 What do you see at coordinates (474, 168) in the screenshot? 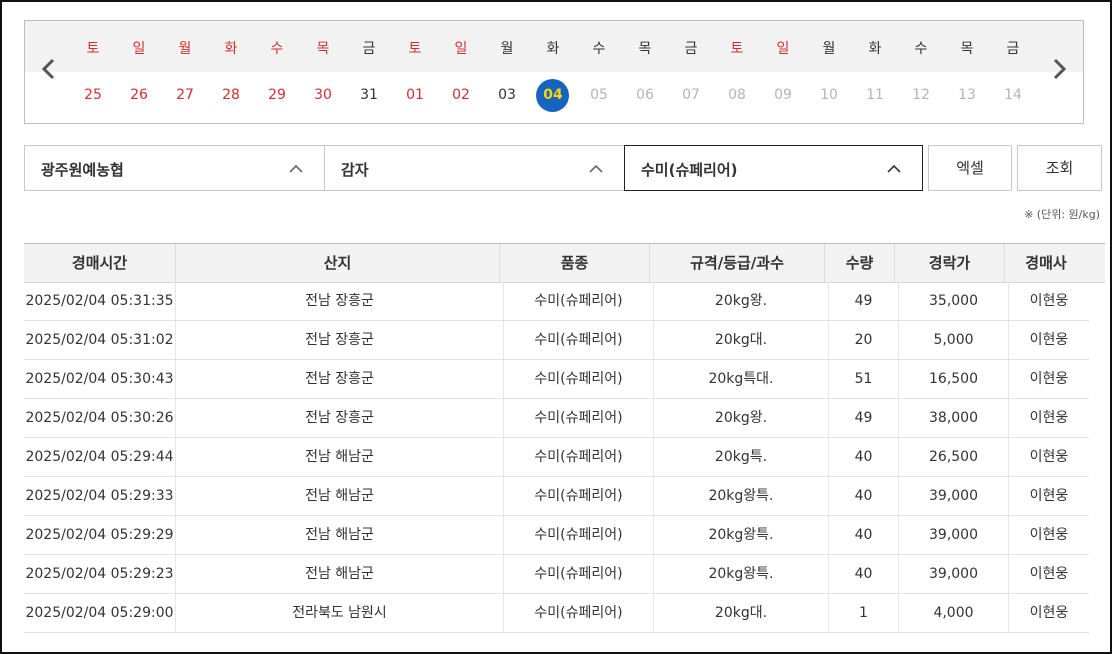
I see `item-select: 감자` at bounding box center [474, 168].